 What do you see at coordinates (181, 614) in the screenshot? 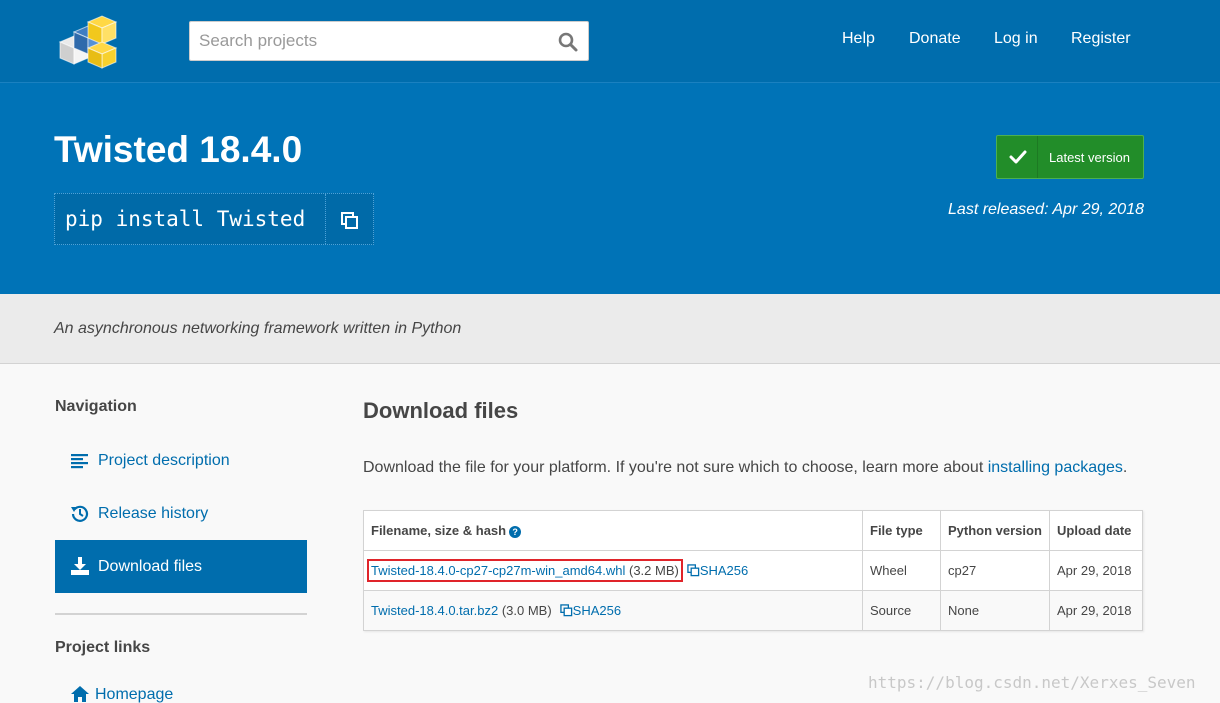
I see `sidebar-divider` at bounding box center [181, 614].